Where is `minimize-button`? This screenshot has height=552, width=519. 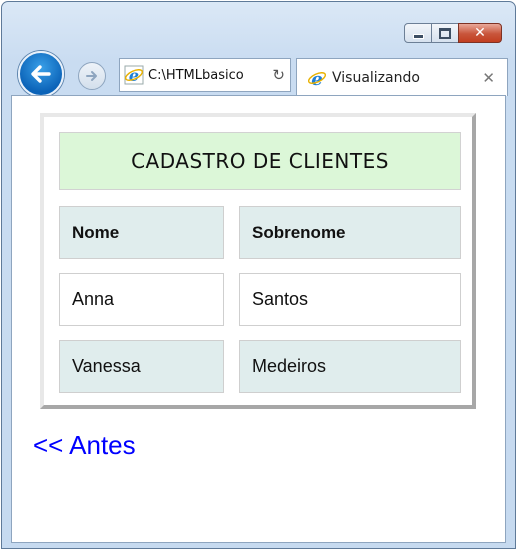 minimize-button is located at coordinates (418, 33).